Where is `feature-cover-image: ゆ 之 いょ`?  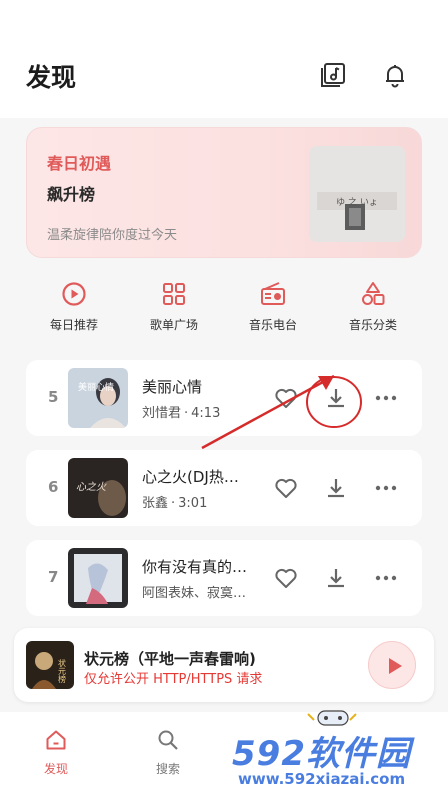
feature-cover-image: ゆ 之 いょ is located at coordinates (357, 194).